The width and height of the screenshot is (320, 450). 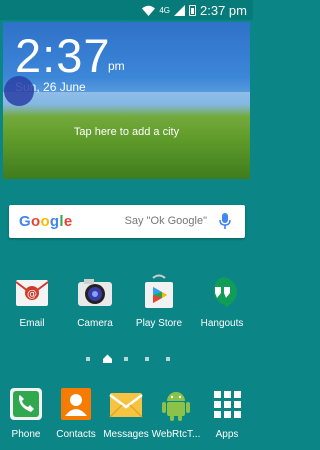 I want to click on signal-icon, so click(x=180, y=10).